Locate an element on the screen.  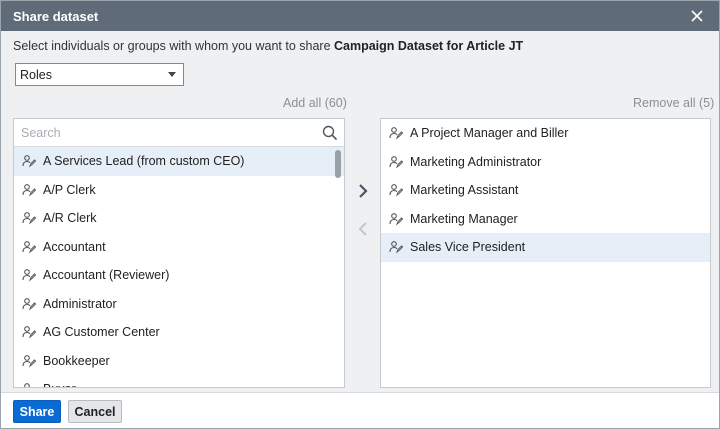
available-role-item: Bookkeeper is located at coordinates (179, 361).